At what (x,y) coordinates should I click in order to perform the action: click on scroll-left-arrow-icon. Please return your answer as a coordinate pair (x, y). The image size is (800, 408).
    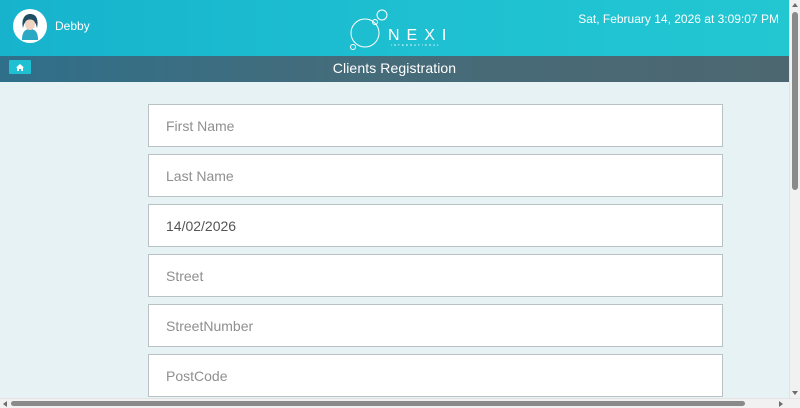
    Looking at the image, I should click on (5, 404).